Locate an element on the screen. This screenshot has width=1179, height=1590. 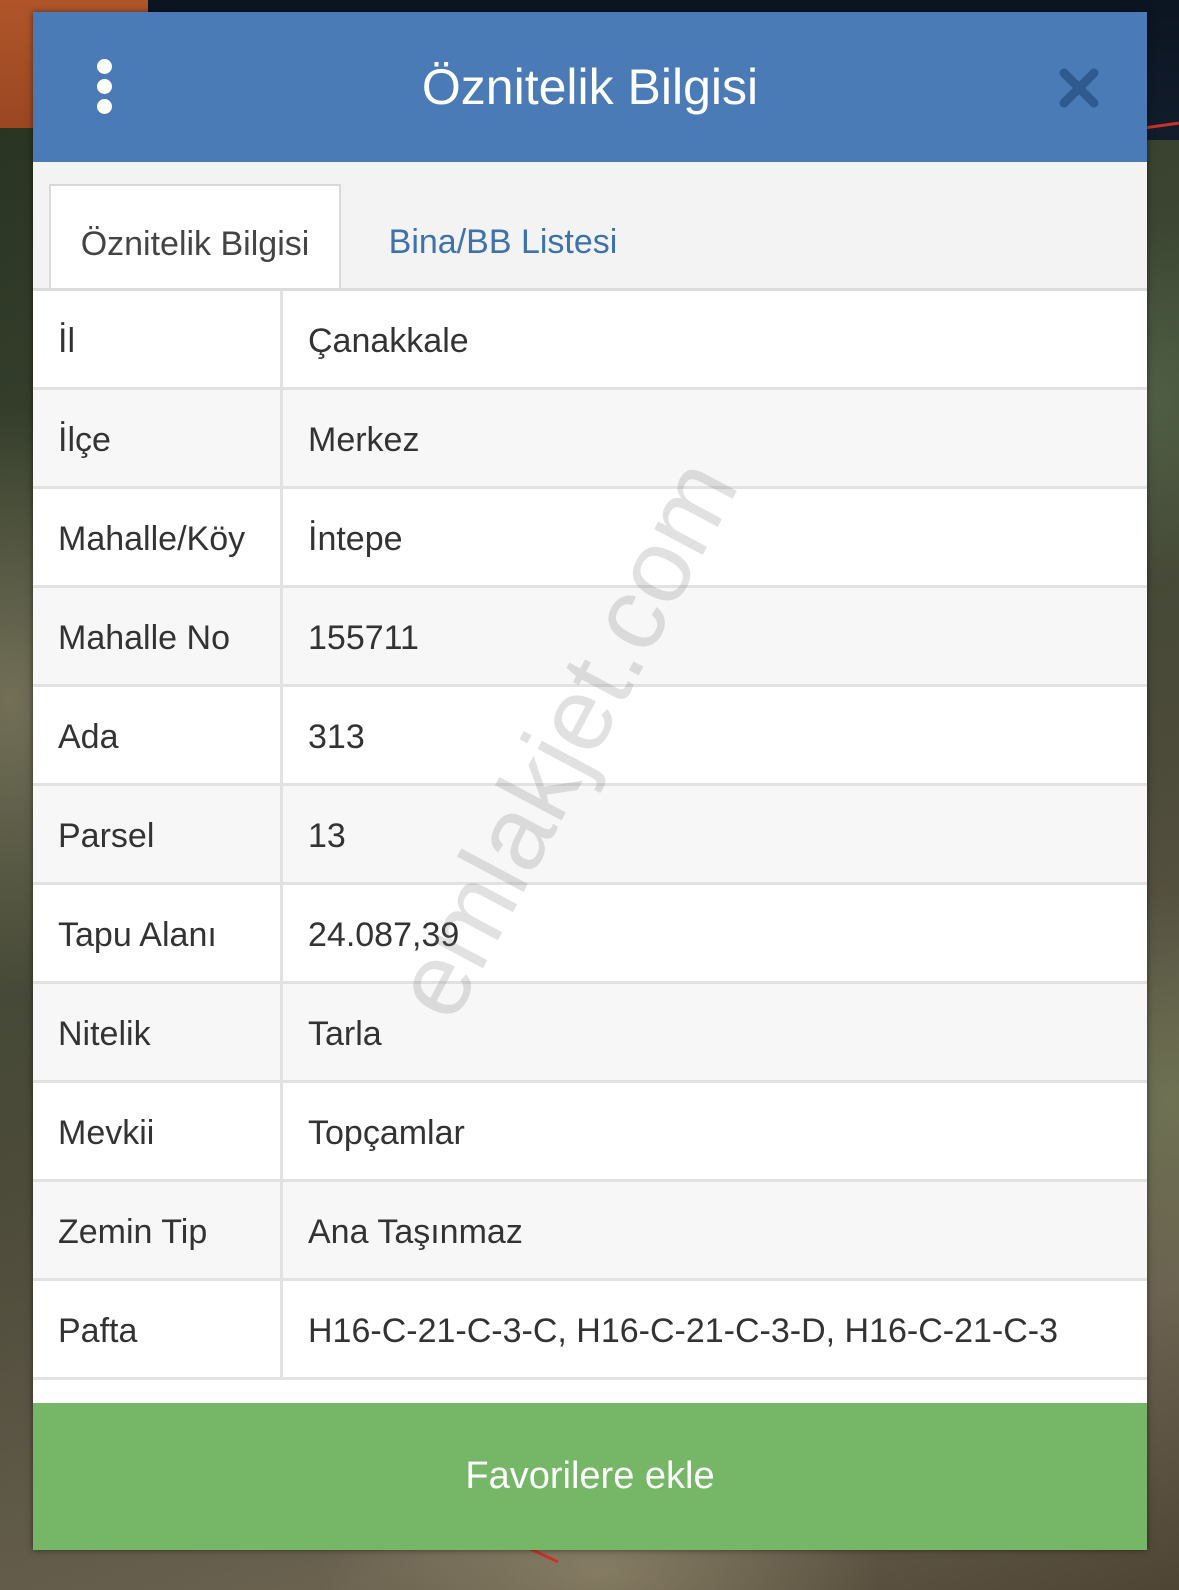
row-value: 13 is located at coordinates (327, 836).